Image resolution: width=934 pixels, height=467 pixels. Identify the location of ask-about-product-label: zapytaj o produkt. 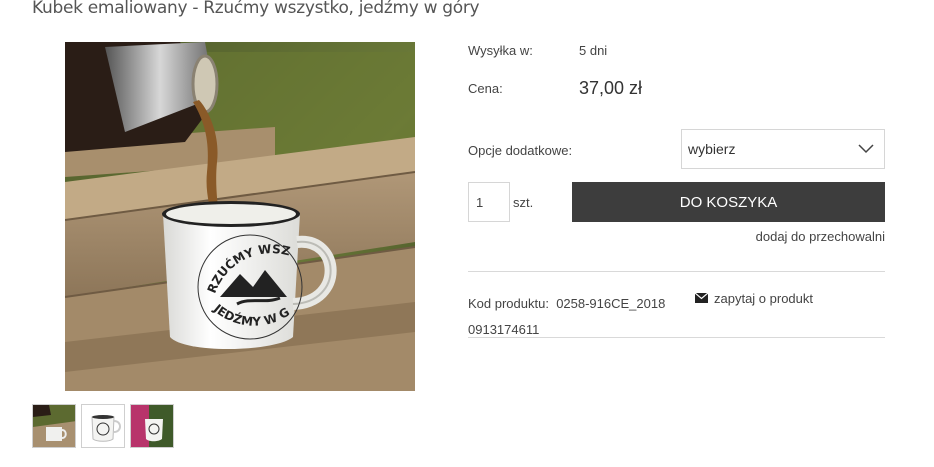
(764, 298).